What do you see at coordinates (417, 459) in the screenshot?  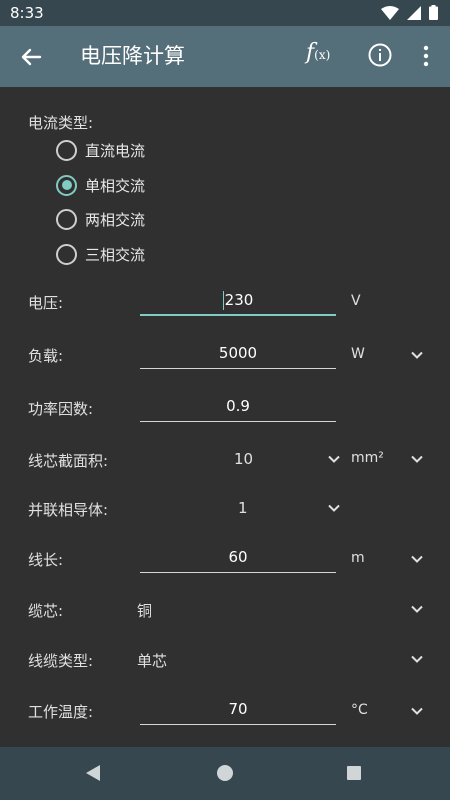 I see `cross-section-unit-chevron-down-icon` at bounding box center [417, 459].